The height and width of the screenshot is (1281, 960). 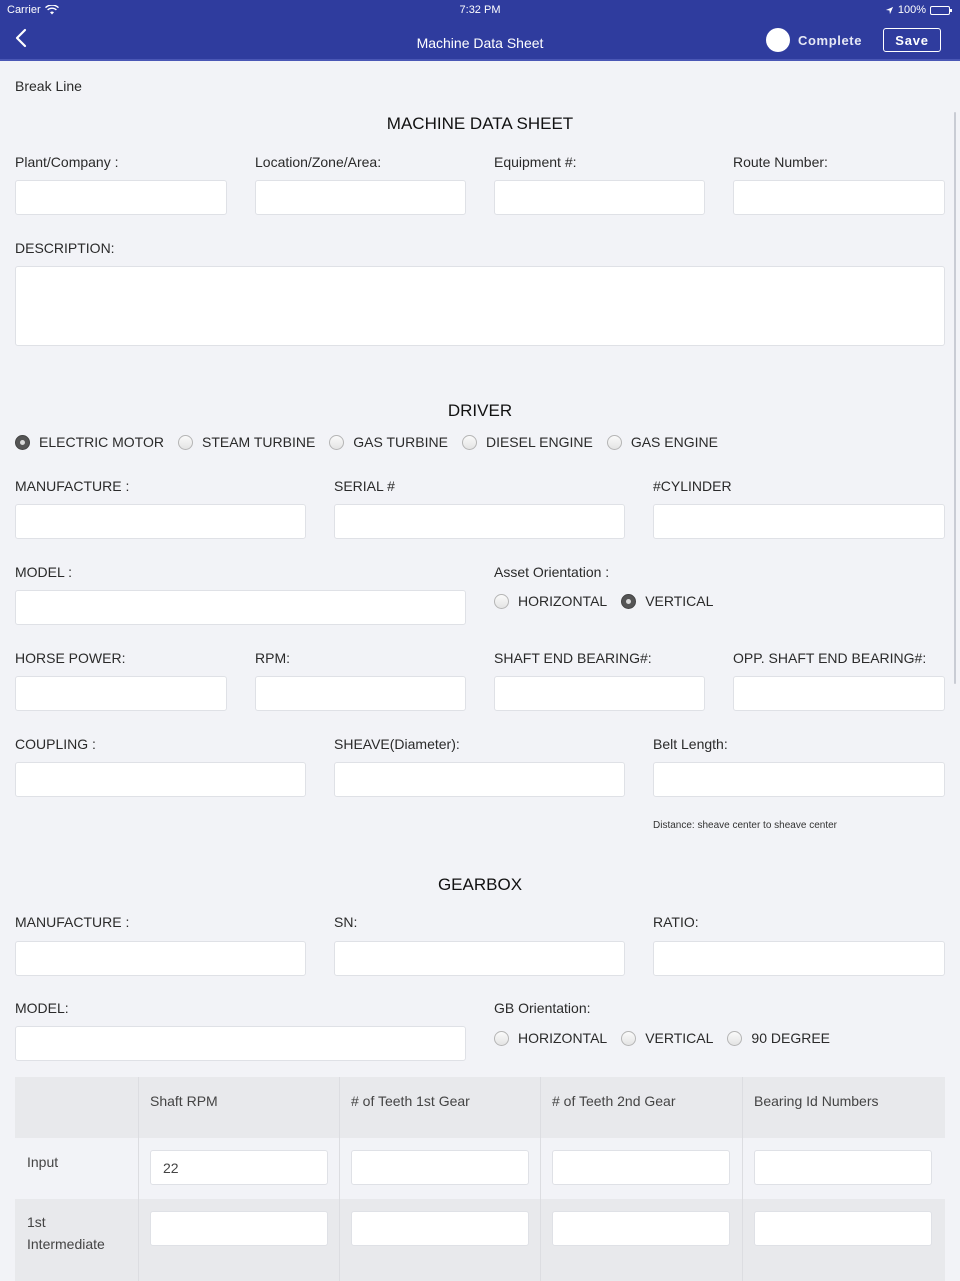 What do you see at coordinates (614, 1101) in the screenshot?
I see `column-header: # of Teeth 2nd Gear` at bounding box center [614, 1101].